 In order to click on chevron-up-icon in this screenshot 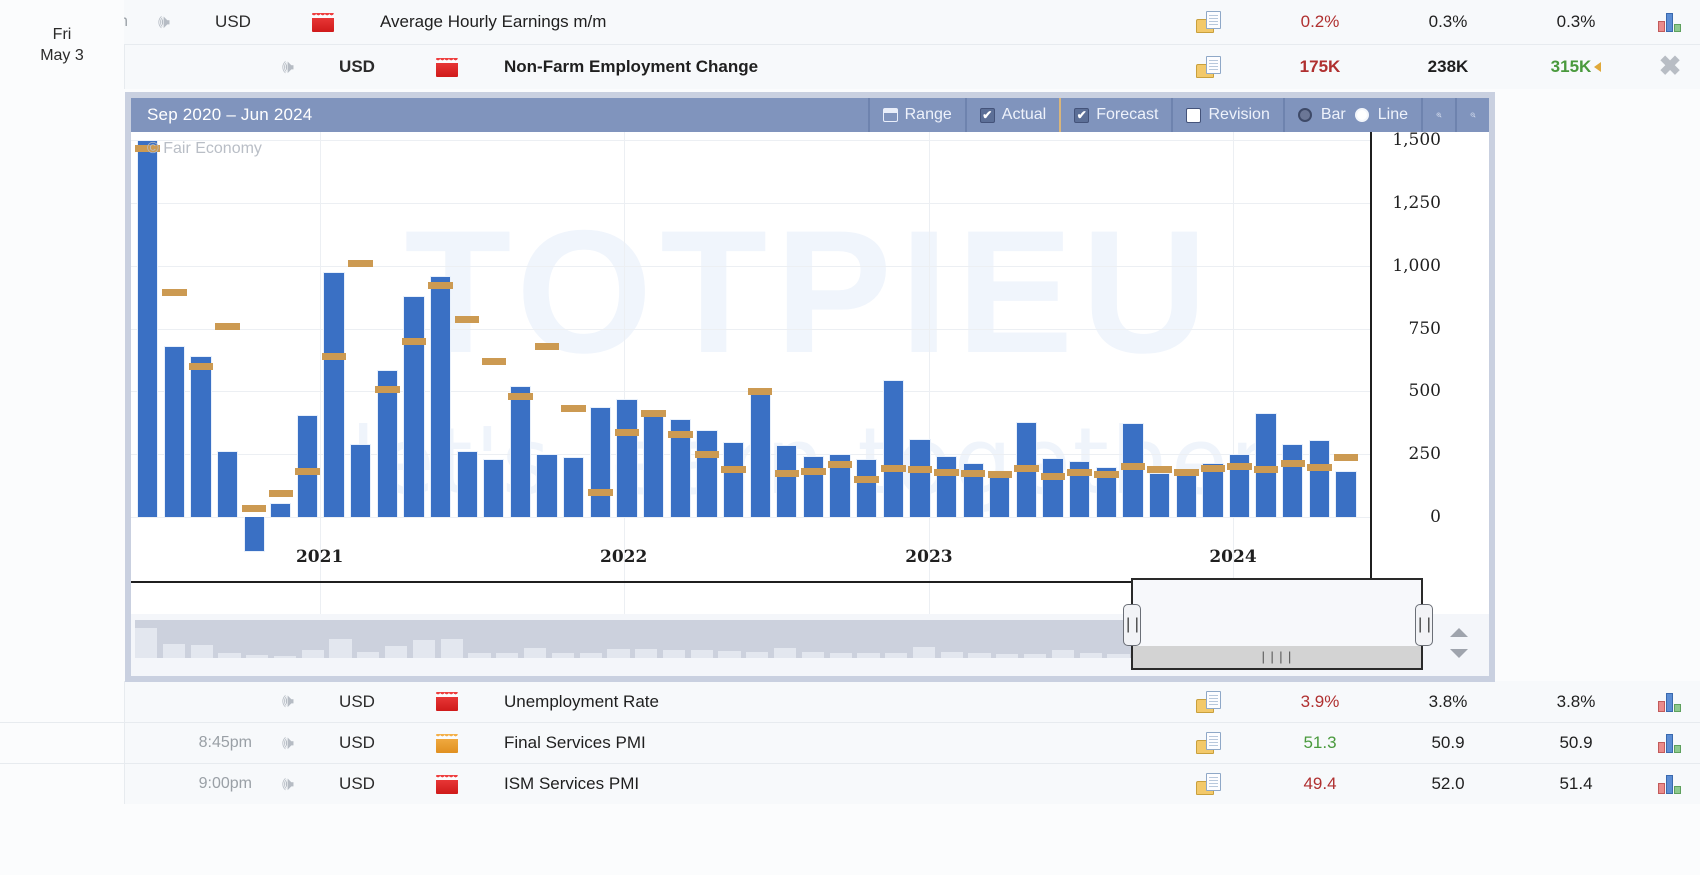, I will do `click(1459, 632)`.